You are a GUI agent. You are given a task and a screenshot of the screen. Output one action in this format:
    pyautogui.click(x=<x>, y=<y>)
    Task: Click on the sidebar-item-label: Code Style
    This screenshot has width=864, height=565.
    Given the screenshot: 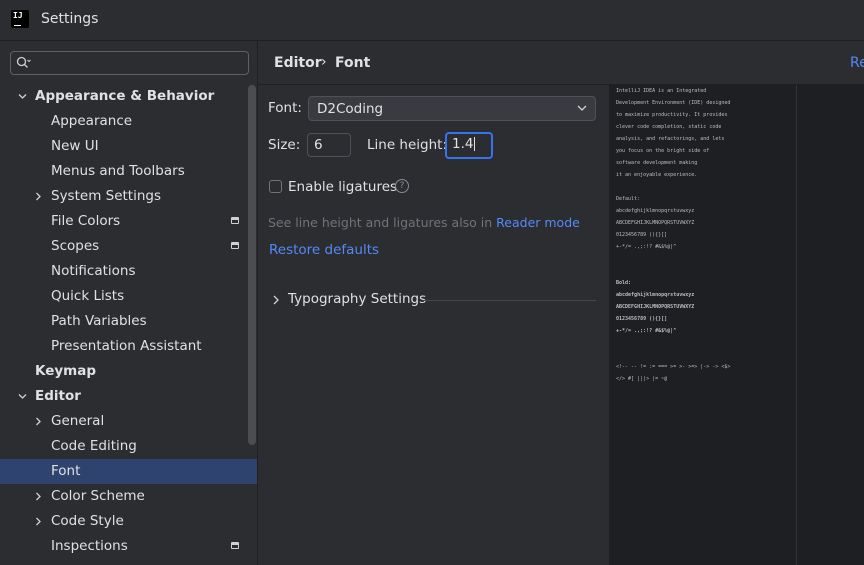 What is the action you would take?
    pyautogui.click(x=87, y=521)
    